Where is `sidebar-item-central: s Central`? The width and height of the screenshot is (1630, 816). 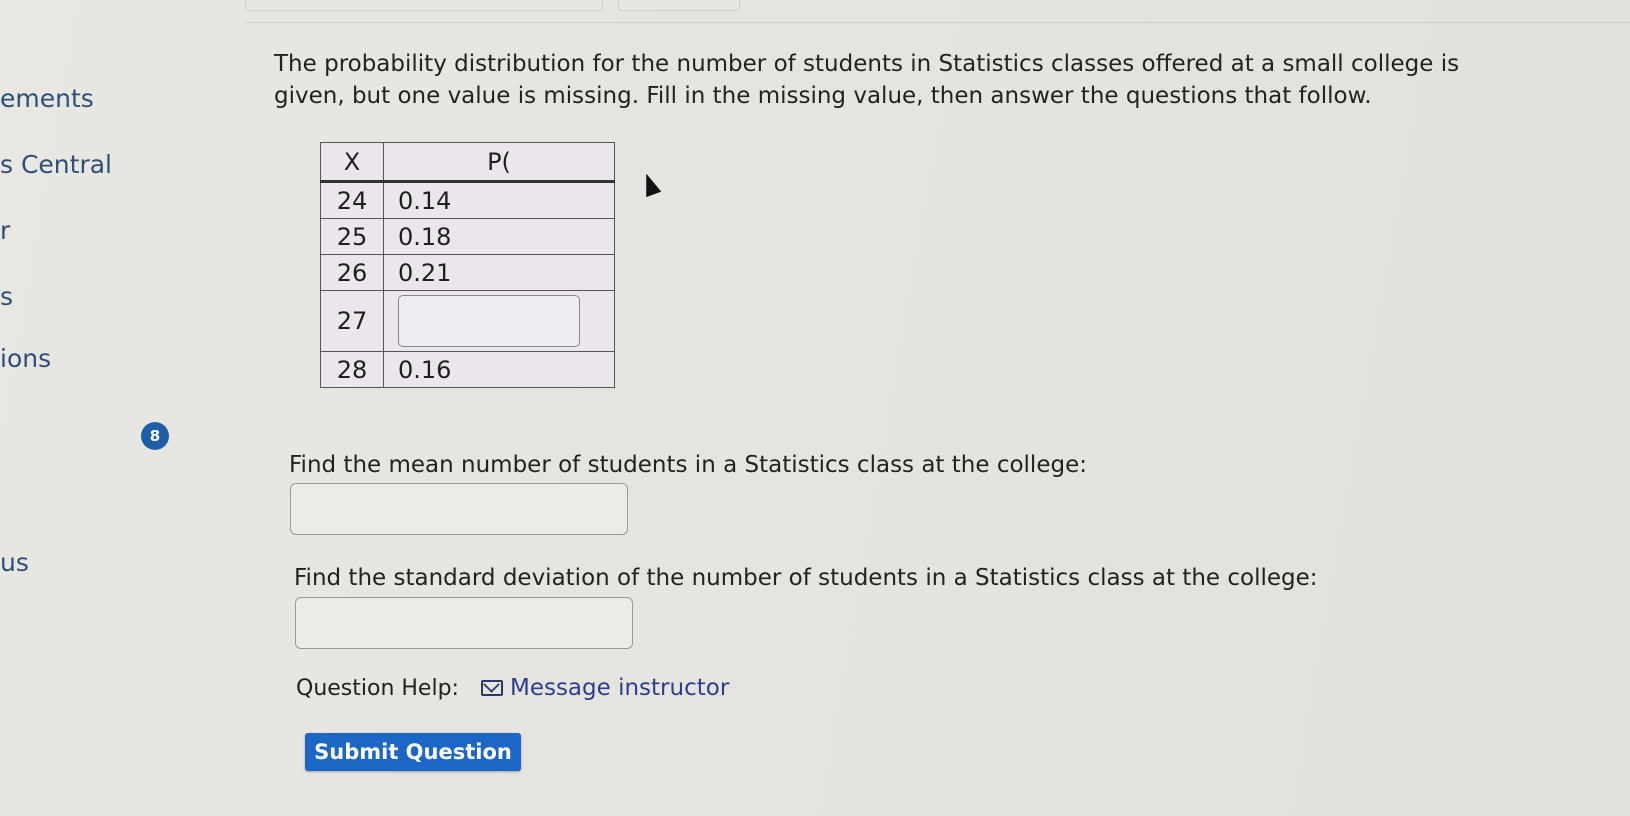
sidebar-item-central: s Central is located at coordinates (56, 164).